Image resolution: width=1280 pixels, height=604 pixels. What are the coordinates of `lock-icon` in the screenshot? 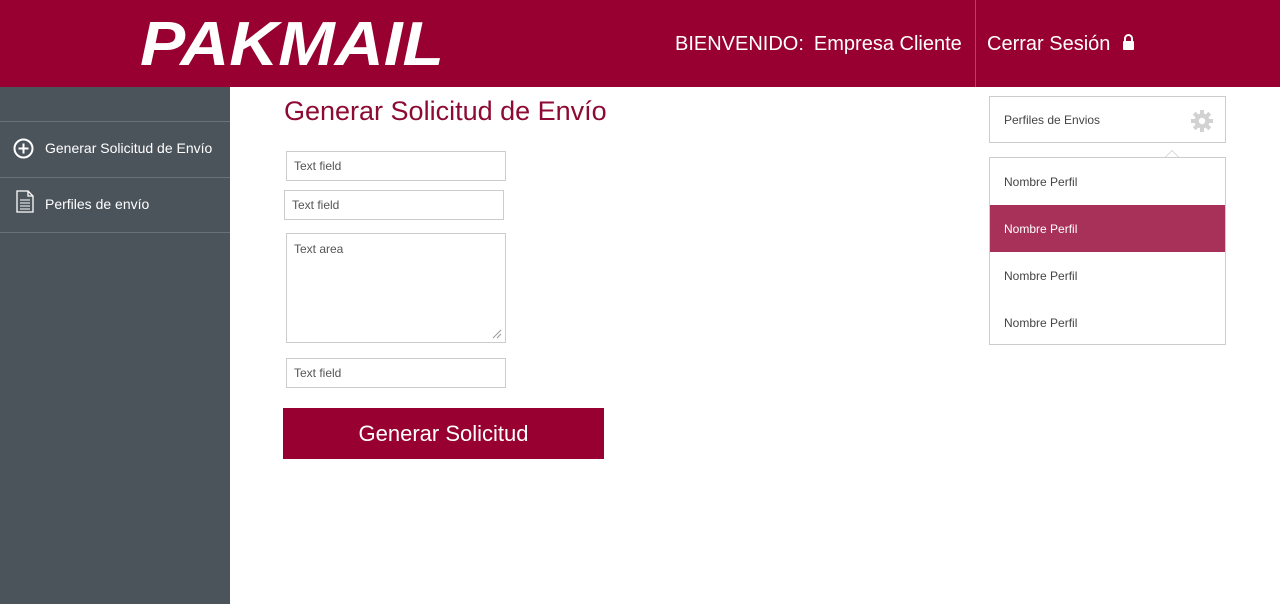 It's located at (1129, 41).